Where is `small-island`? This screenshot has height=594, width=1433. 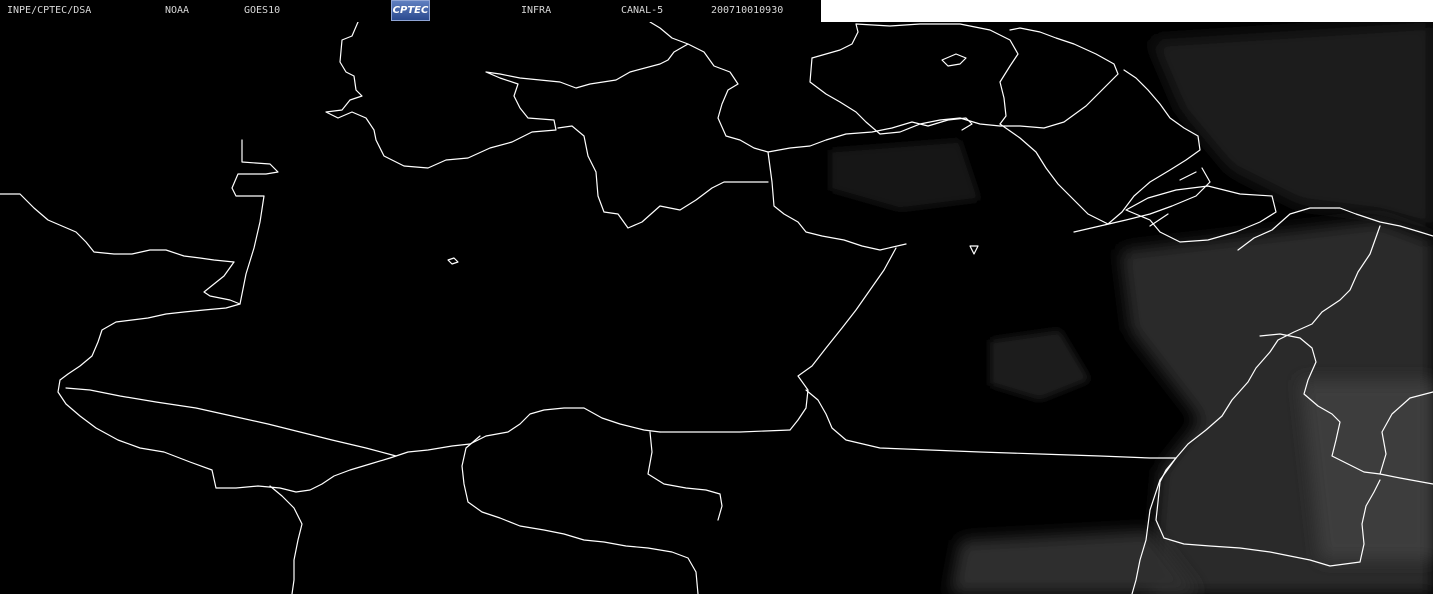
small-island is located at coordinates (974, 250).